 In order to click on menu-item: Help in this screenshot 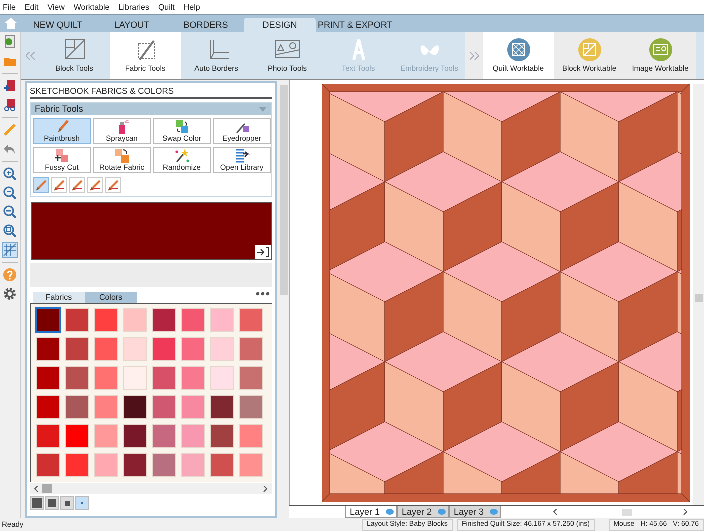, I will do `click(192, 7)`.